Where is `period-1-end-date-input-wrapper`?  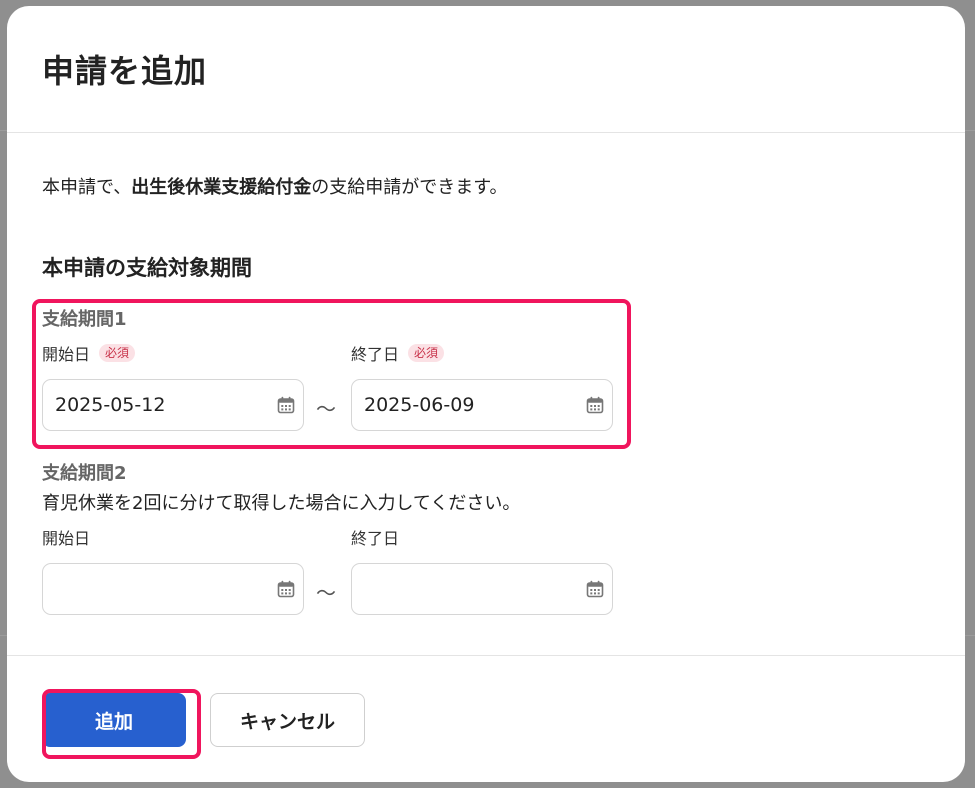 period-1-end-date-input-wrapper is located at coordinates (482, 405).